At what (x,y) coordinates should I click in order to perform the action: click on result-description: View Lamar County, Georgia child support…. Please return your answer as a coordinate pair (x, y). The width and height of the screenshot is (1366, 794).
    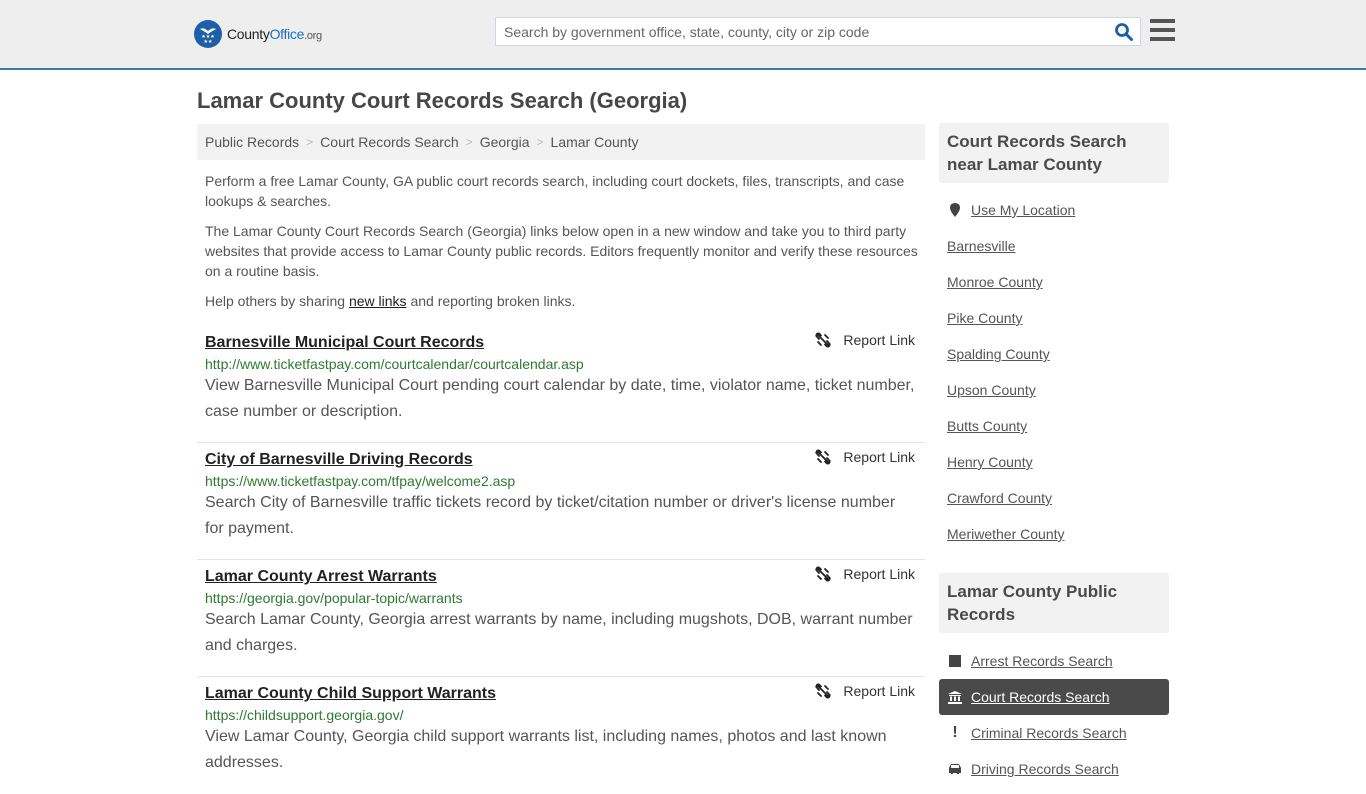
    Looking at the image, I should click on (546, 749).